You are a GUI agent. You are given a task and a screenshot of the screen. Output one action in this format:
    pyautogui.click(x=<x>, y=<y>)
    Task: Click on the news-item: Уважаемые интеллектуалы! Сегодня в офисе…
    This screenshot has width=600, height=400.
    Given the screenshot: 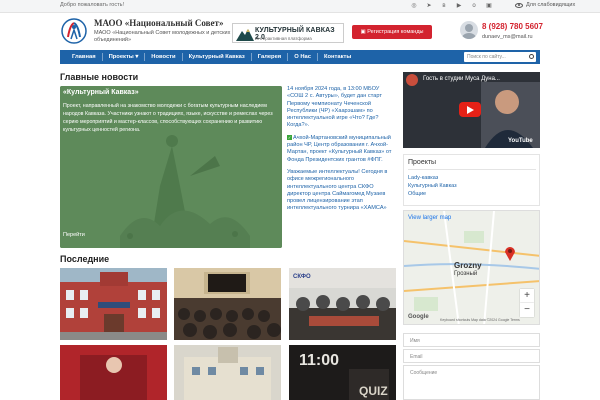 What is the action you would take?
    pyautogui.click(x=342, y=191)
    